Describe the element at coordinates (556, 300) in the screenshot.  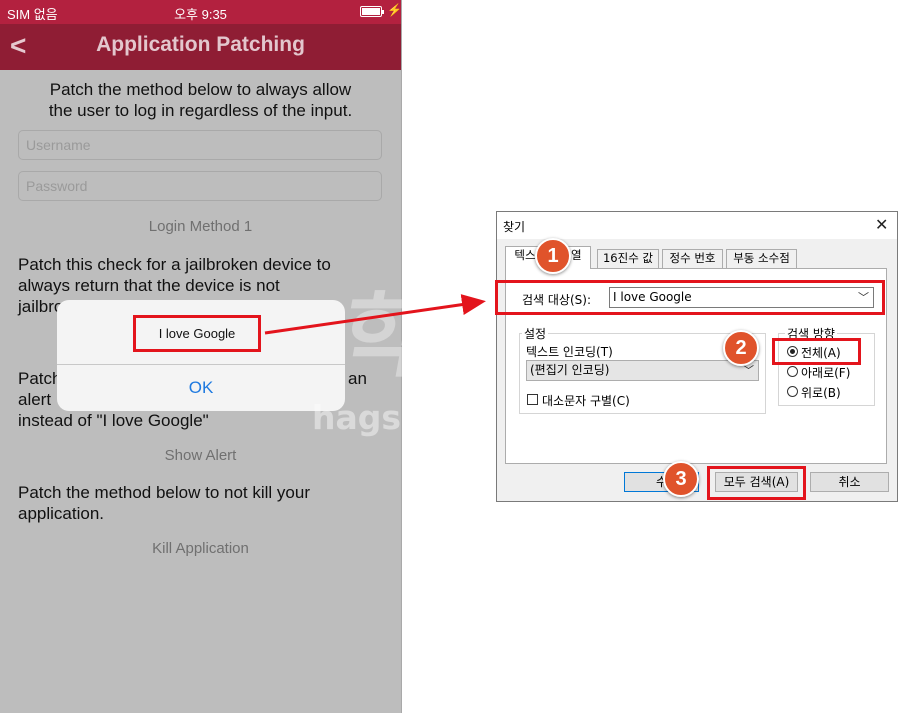
I see `search-target-label: 검색 대상(S):` at that location.